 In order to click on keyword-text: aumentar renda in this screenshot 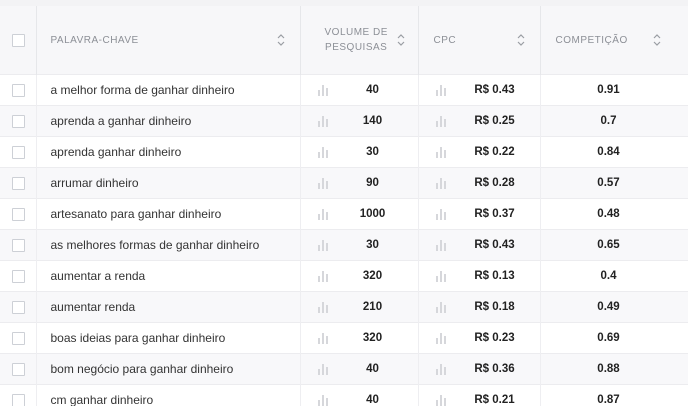, I will do `click(93, 307)`.